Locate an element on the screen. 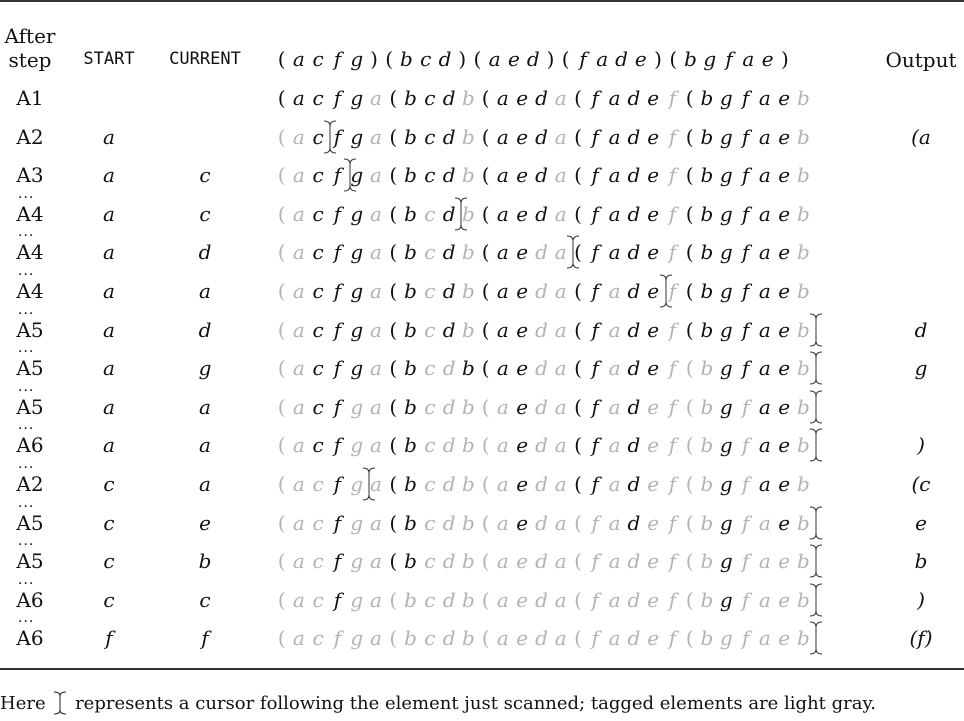 This screenshot has width=964, height=721. step-cell: A2 is located at coordinates (30, 136).